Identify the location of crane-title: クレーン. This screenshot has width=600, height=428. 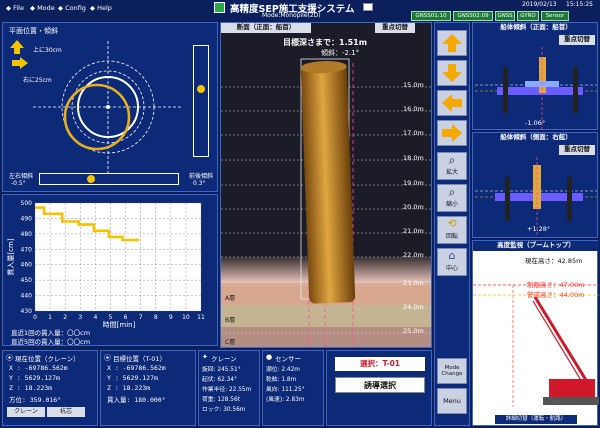
(224, 359).